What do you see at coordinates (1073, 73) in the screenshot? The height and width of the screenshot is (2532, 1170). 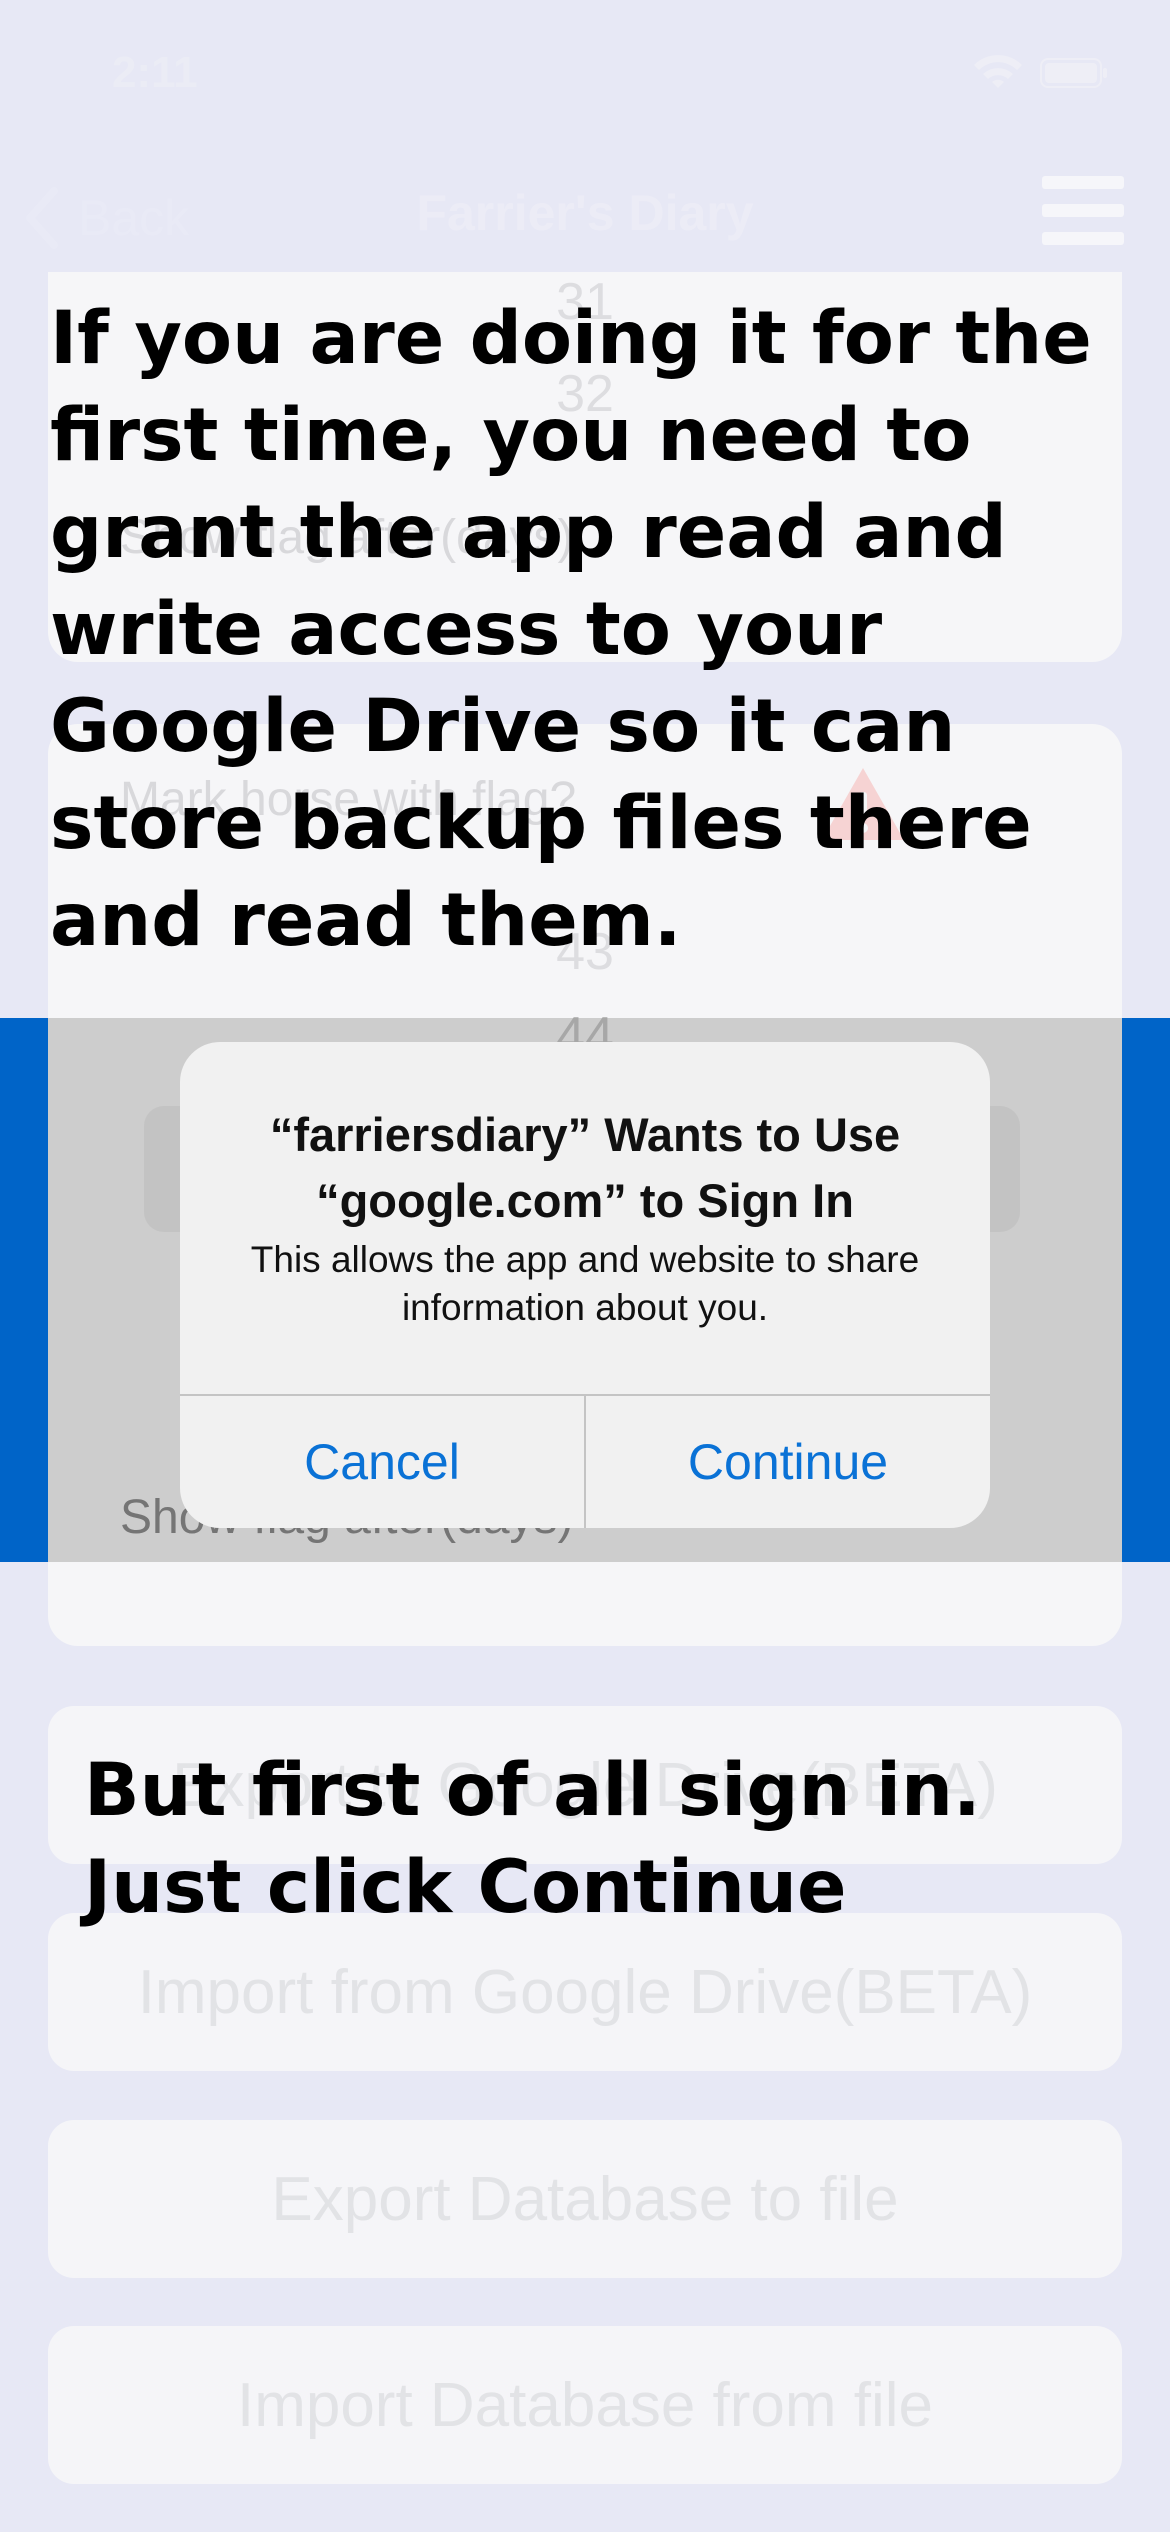 I see `battery-icon` at bounding box center [1073, 73].